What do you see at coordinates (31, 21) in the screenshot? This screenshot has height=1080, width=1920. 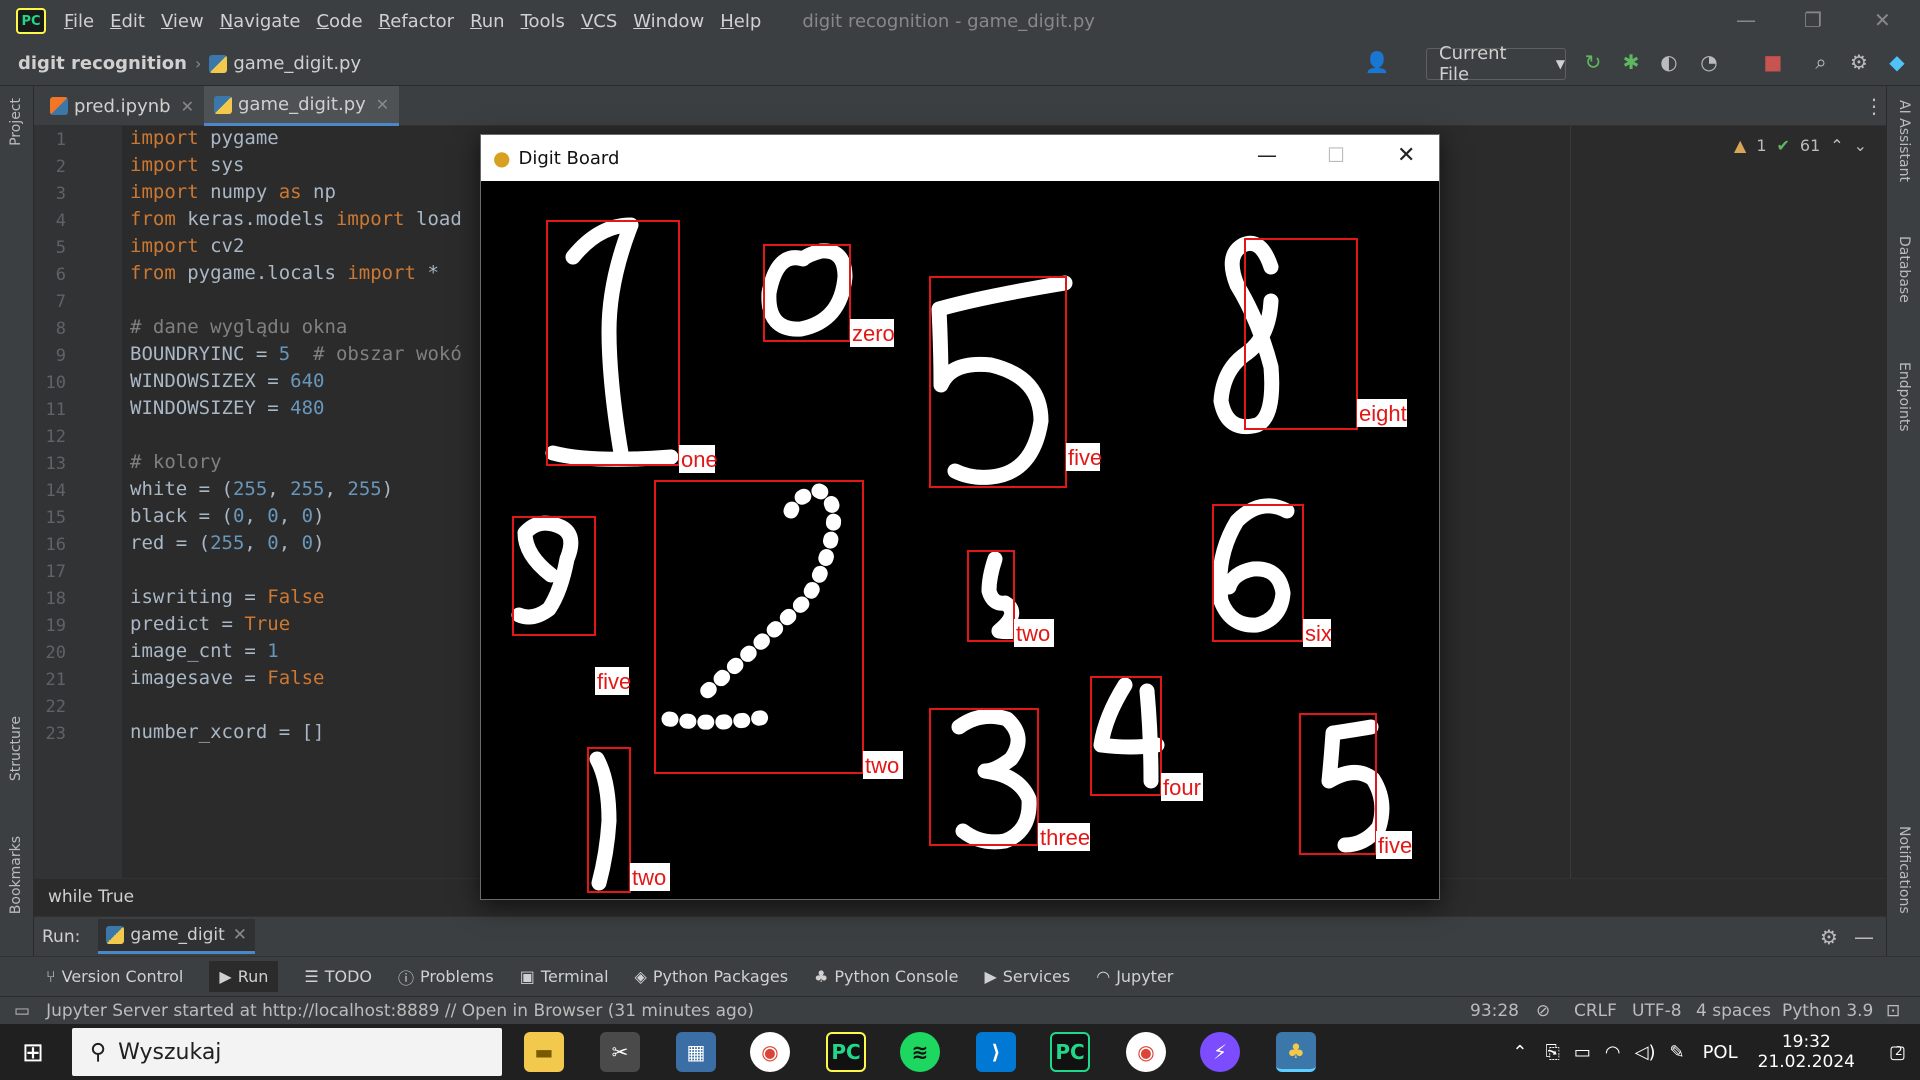 I see `pycharm-logo-icon: PC` at bounding box center [31, 21].